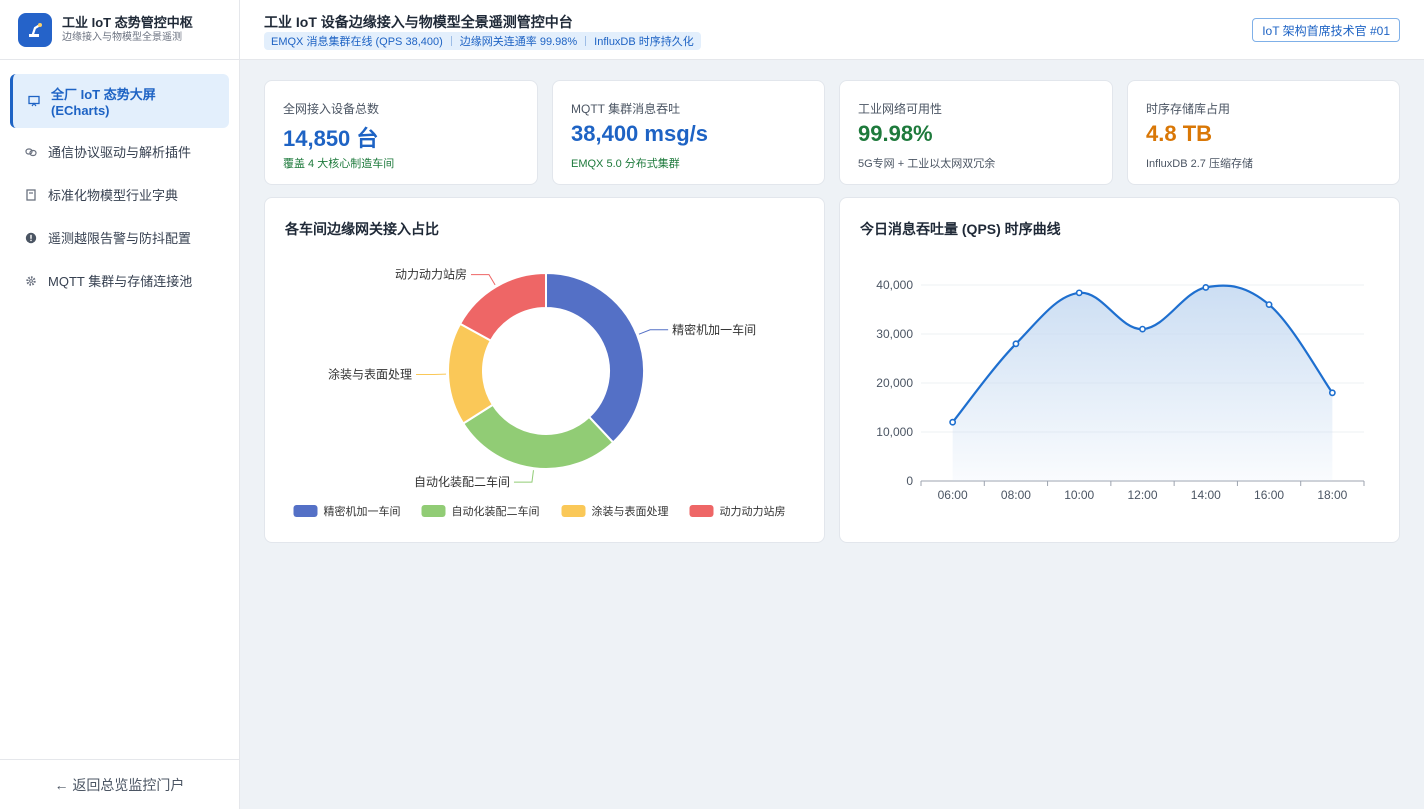 This screenshot has height=809, width=1424. Describe the element at coordinates (122, 37) in the screenshot. I see `brand-subtitle: 边缘接入与物模型全景遥测` at that location.